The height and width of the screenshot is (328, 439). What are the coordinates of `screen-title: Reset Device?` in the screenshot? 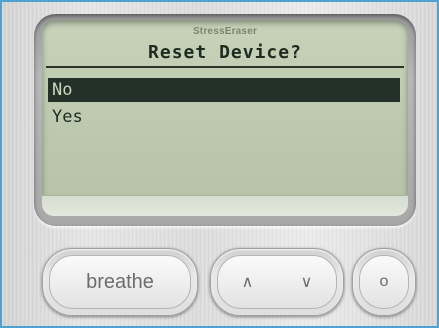 It's located at (225, 52).